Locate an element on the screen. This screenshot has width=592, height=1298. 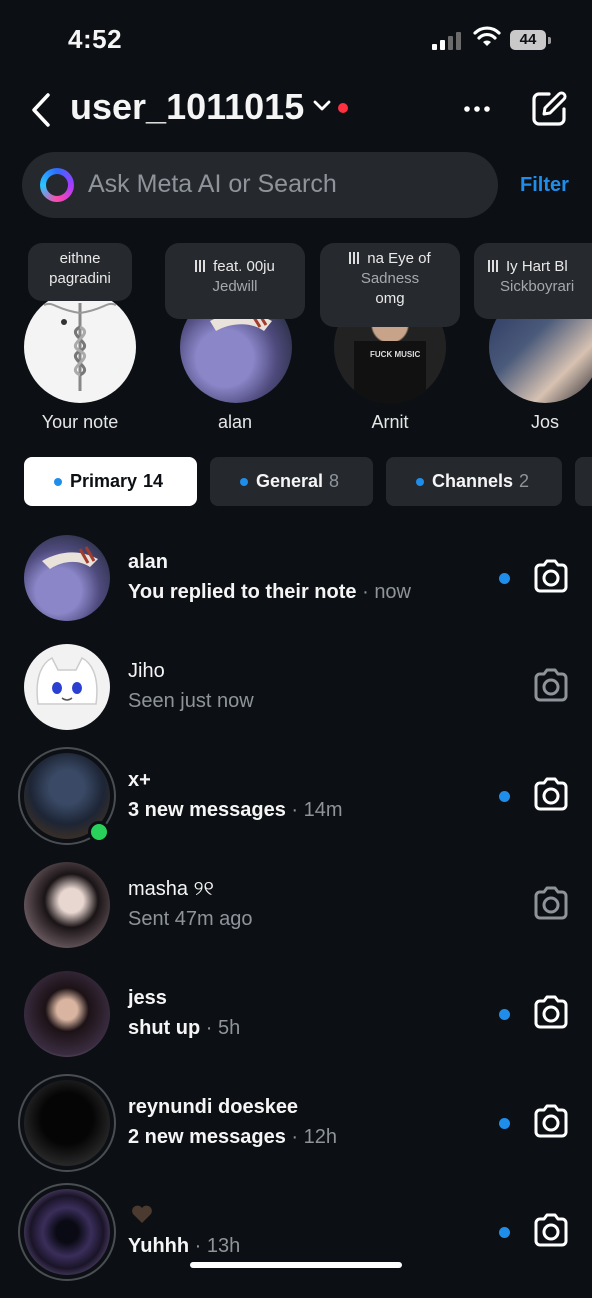
timestamp: · 13h is located at coordinates (215, 1246).